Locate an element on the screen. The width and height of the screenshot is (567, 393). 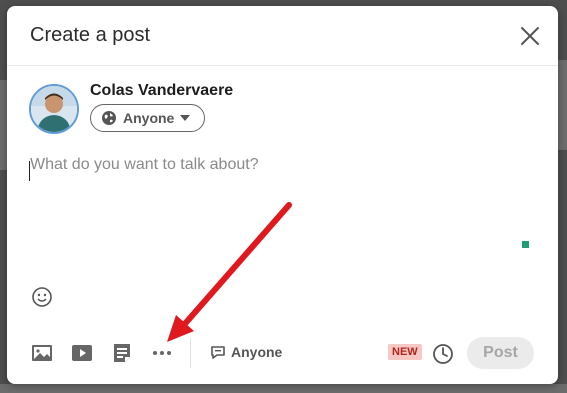
comment-visibility-label: Anyone is located at coordinates (257, 352).